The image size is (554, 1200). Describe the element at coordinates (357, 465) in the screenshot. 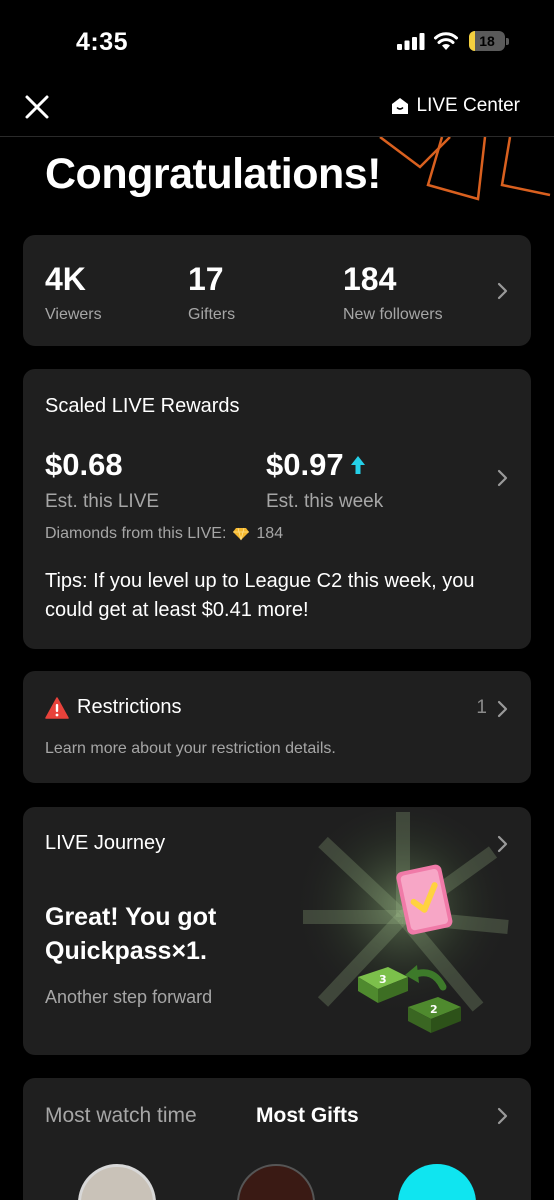

I see `arrow-up-icon` at that location.